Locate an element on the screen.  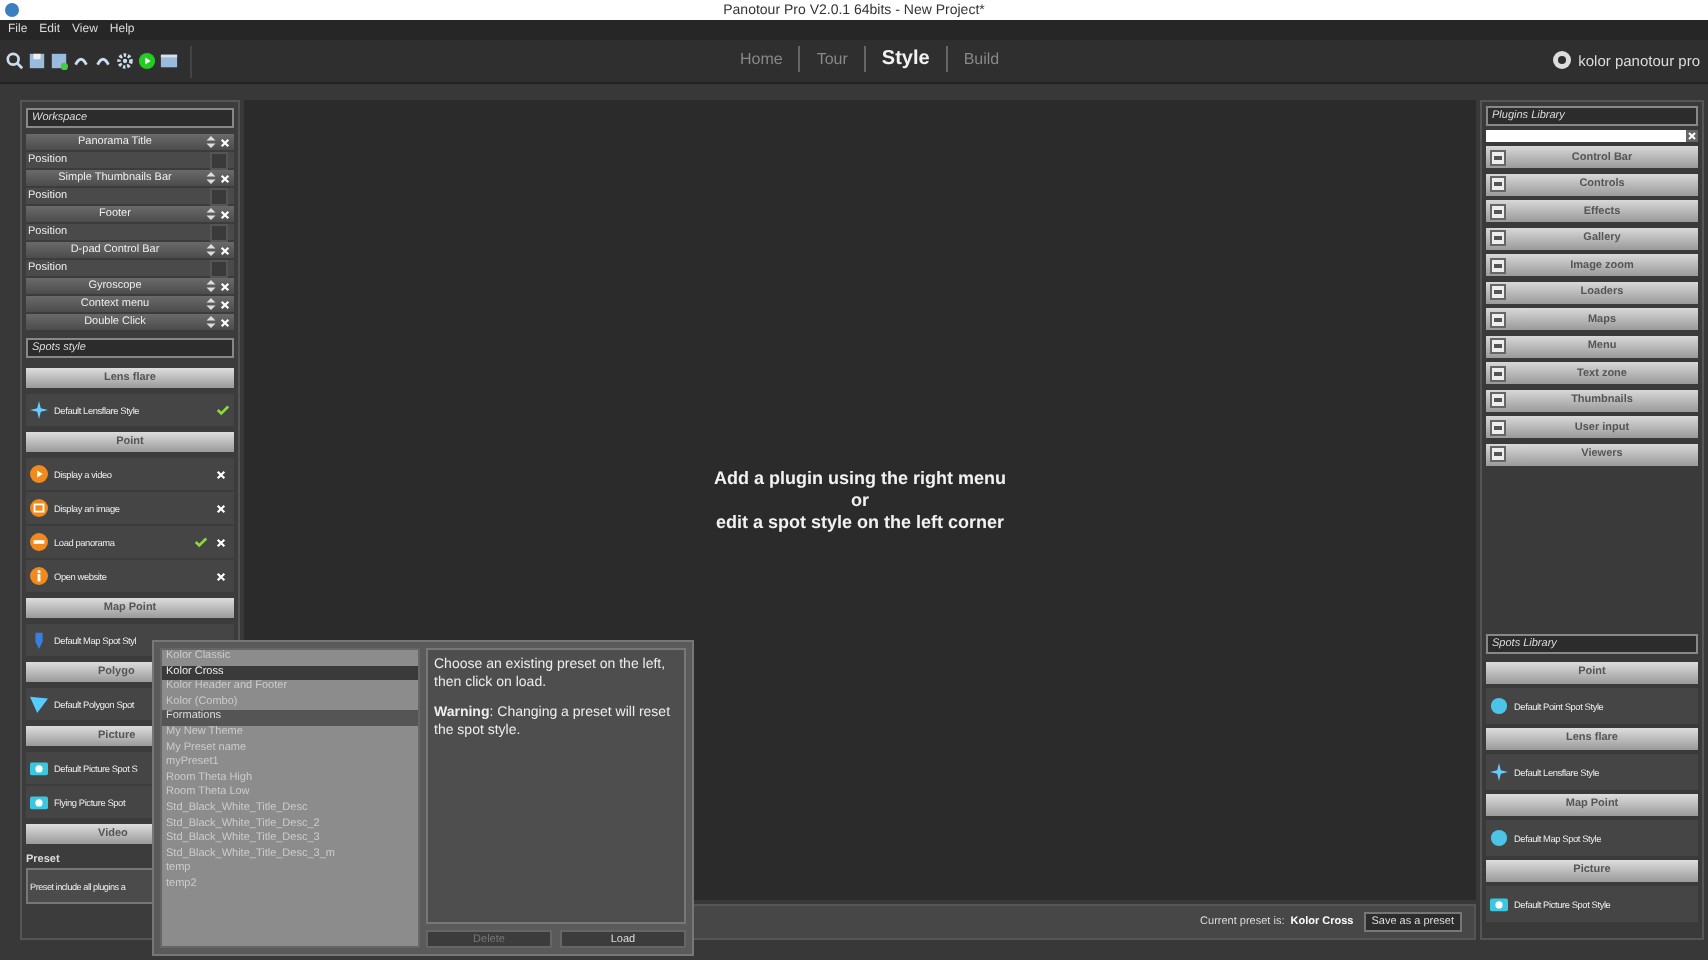
clear-icon is located at coordinates (1692, 136).